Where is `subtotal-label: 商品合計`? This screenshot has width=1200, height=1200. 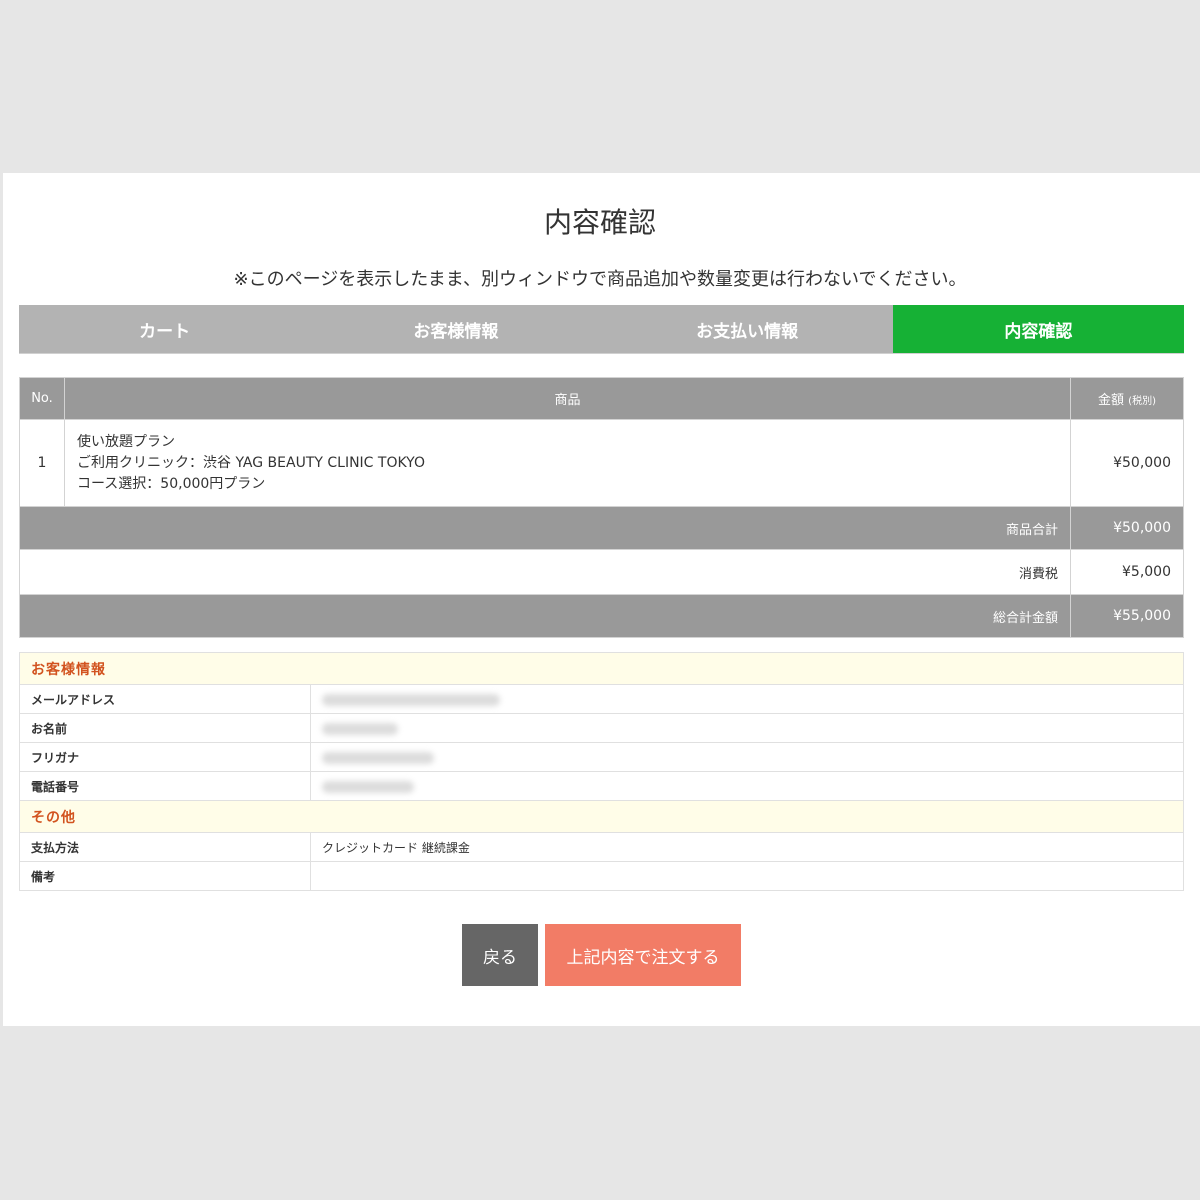 subtotal-label: 商品合計 is located at coordinates (545, 528).